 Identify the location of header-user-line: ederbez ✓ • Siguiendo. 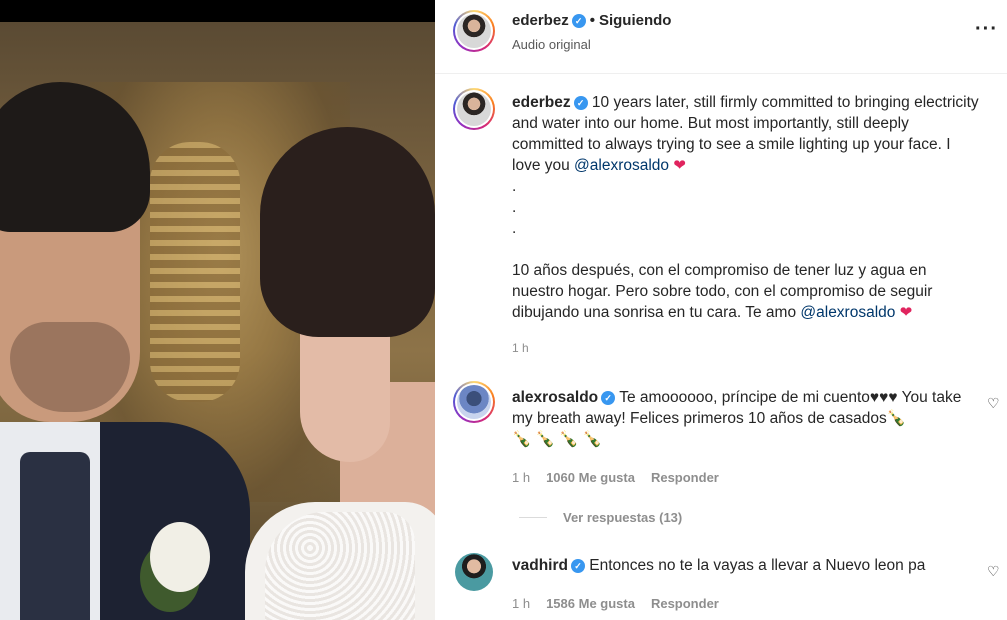
(591, 20).